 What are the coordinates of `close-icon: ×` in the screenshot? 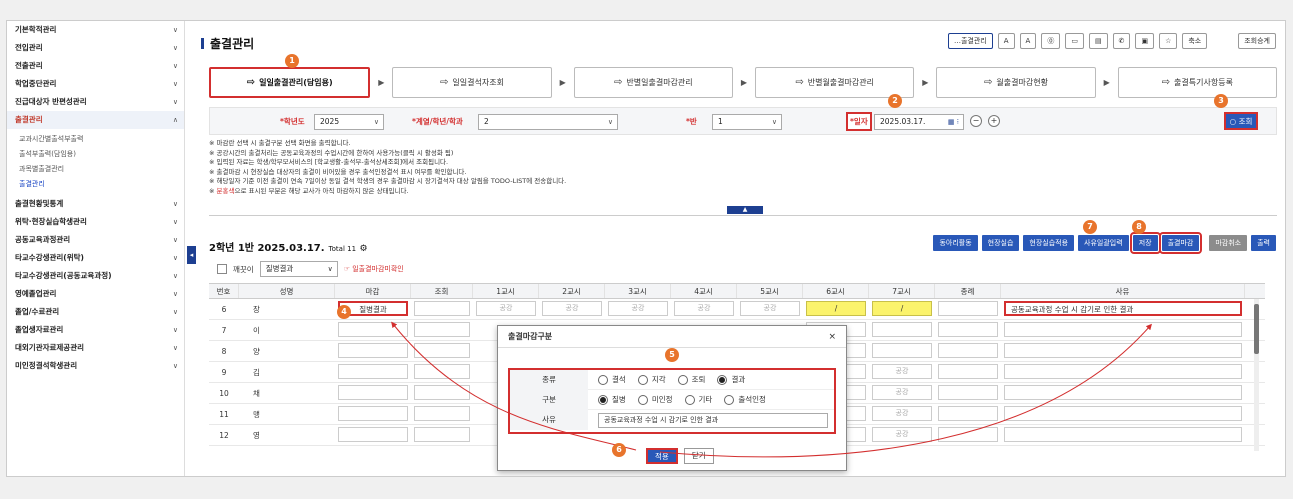 It's located at (832, 337).